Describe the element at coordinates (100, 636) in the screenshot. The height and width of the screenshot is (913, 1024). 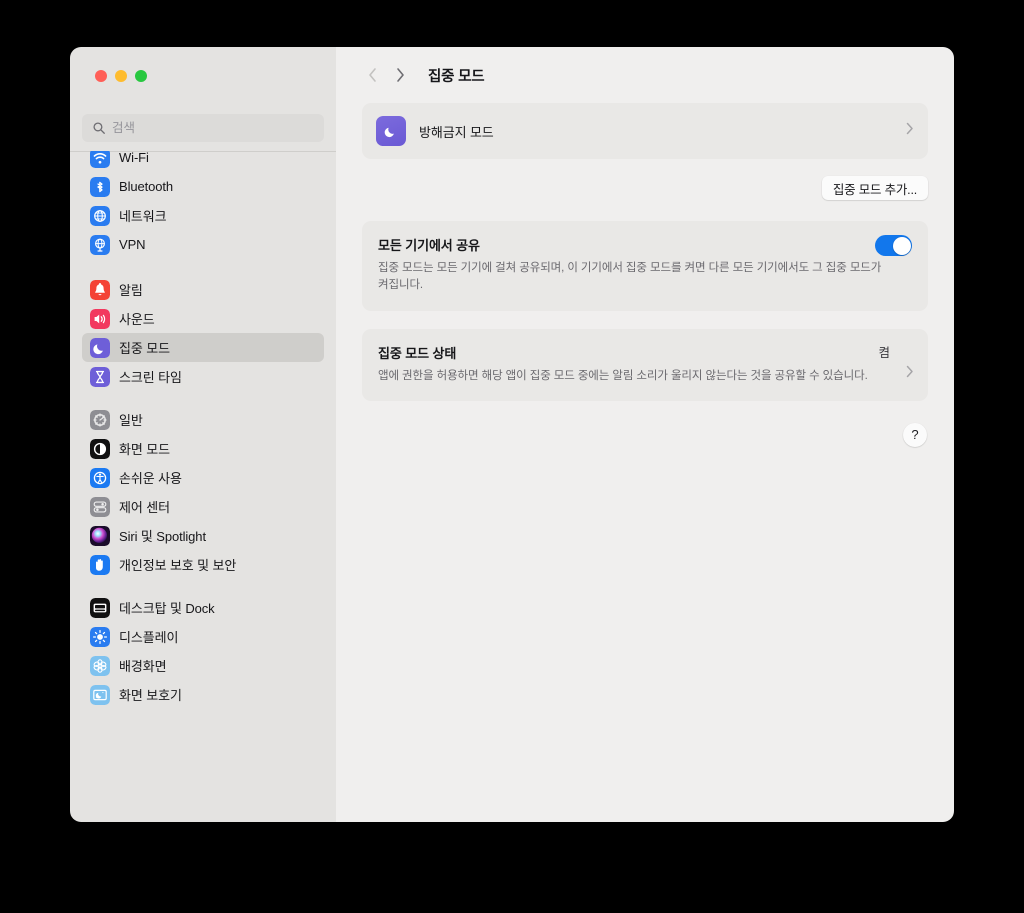
I see `display-brightness-icon` at that location.